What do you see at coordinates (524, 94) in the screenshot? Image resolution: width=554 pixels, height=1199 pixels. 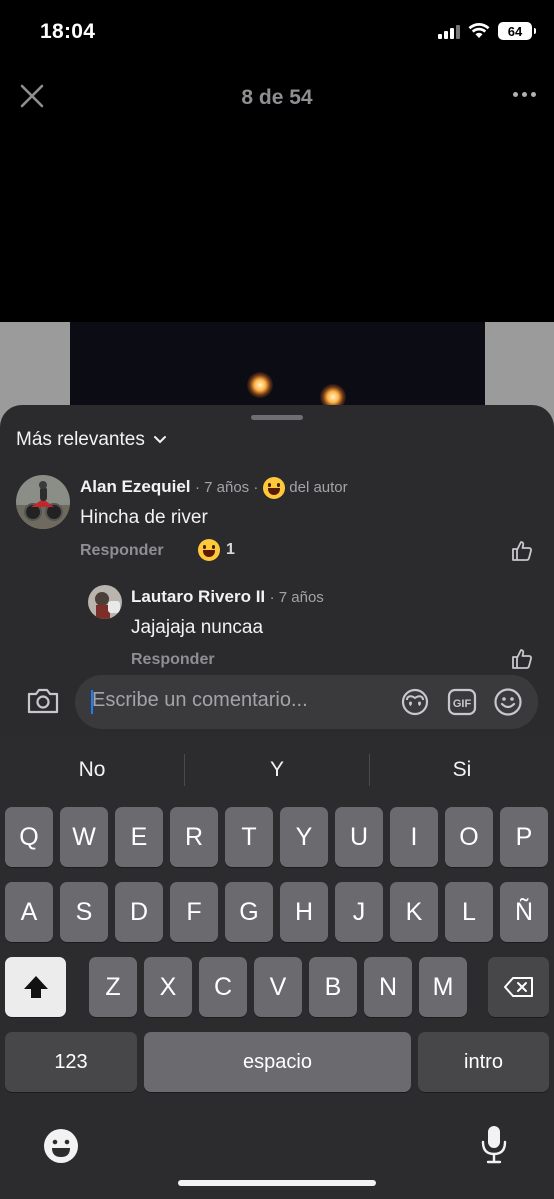 I see `more-icon` at bounding box center [524, 94].